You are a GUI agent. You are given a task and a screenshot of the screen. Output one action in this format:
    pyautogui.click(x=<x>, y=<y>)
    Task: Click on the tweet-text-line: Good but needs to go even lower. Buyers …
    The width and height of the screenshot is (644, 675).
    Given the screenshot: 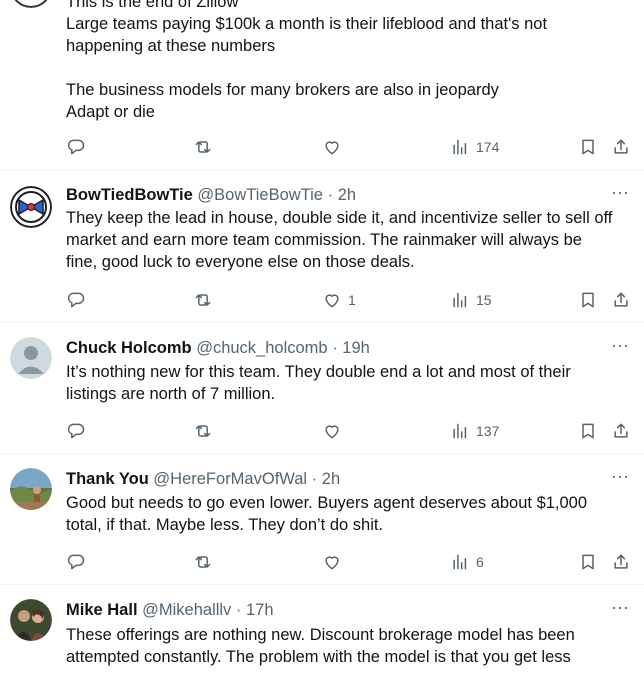 What is the action you would take?
    pyautogui.click(x=327, y=503)
    